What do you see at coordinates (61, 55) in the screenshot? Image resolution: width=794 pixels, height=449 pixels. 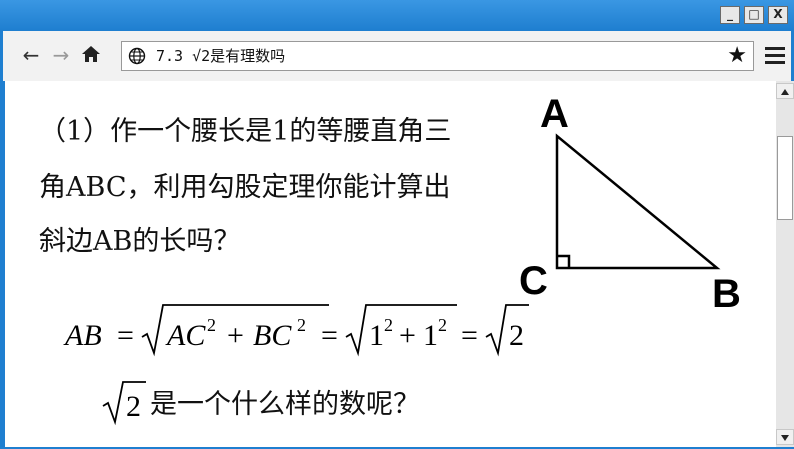 I see `forward-icon: →` at bounding box center [61, 55].